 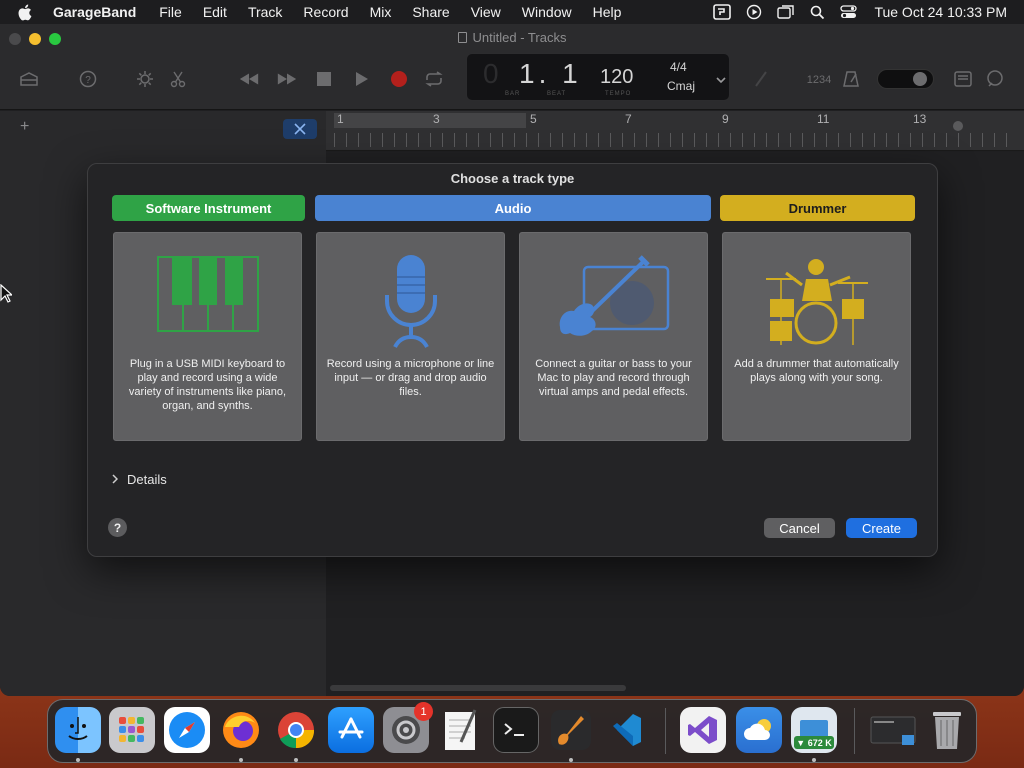 I want to click on stop-icon, so click(x=324, y=79).